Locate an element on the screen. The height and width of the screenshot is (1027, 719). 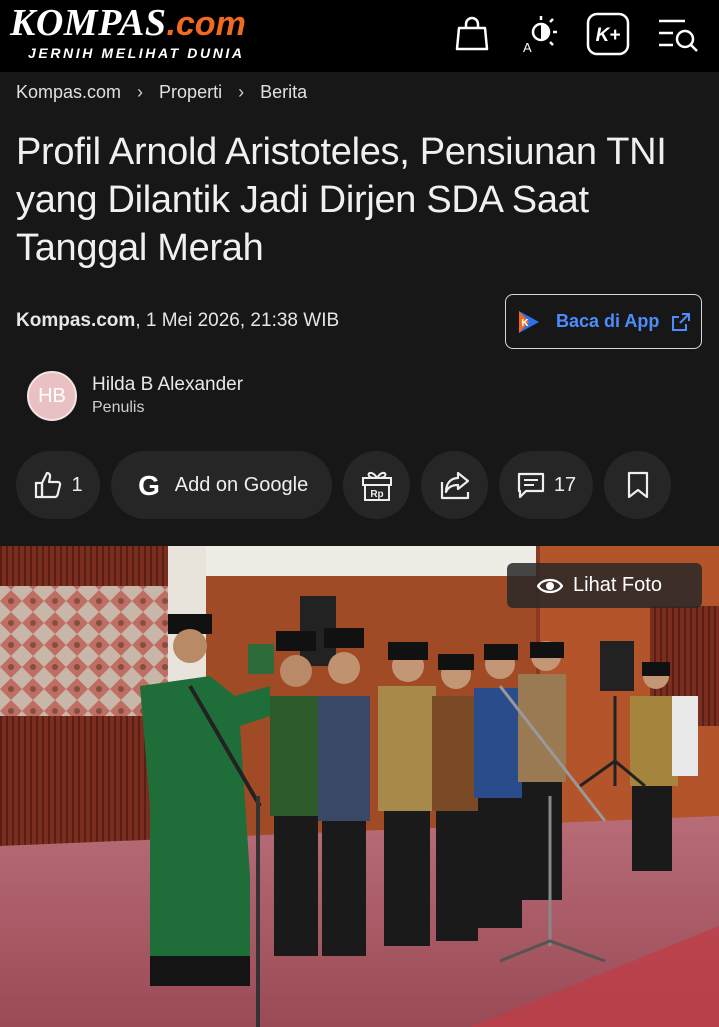
gift-icon: Rp is located at coordinates (376, 486).